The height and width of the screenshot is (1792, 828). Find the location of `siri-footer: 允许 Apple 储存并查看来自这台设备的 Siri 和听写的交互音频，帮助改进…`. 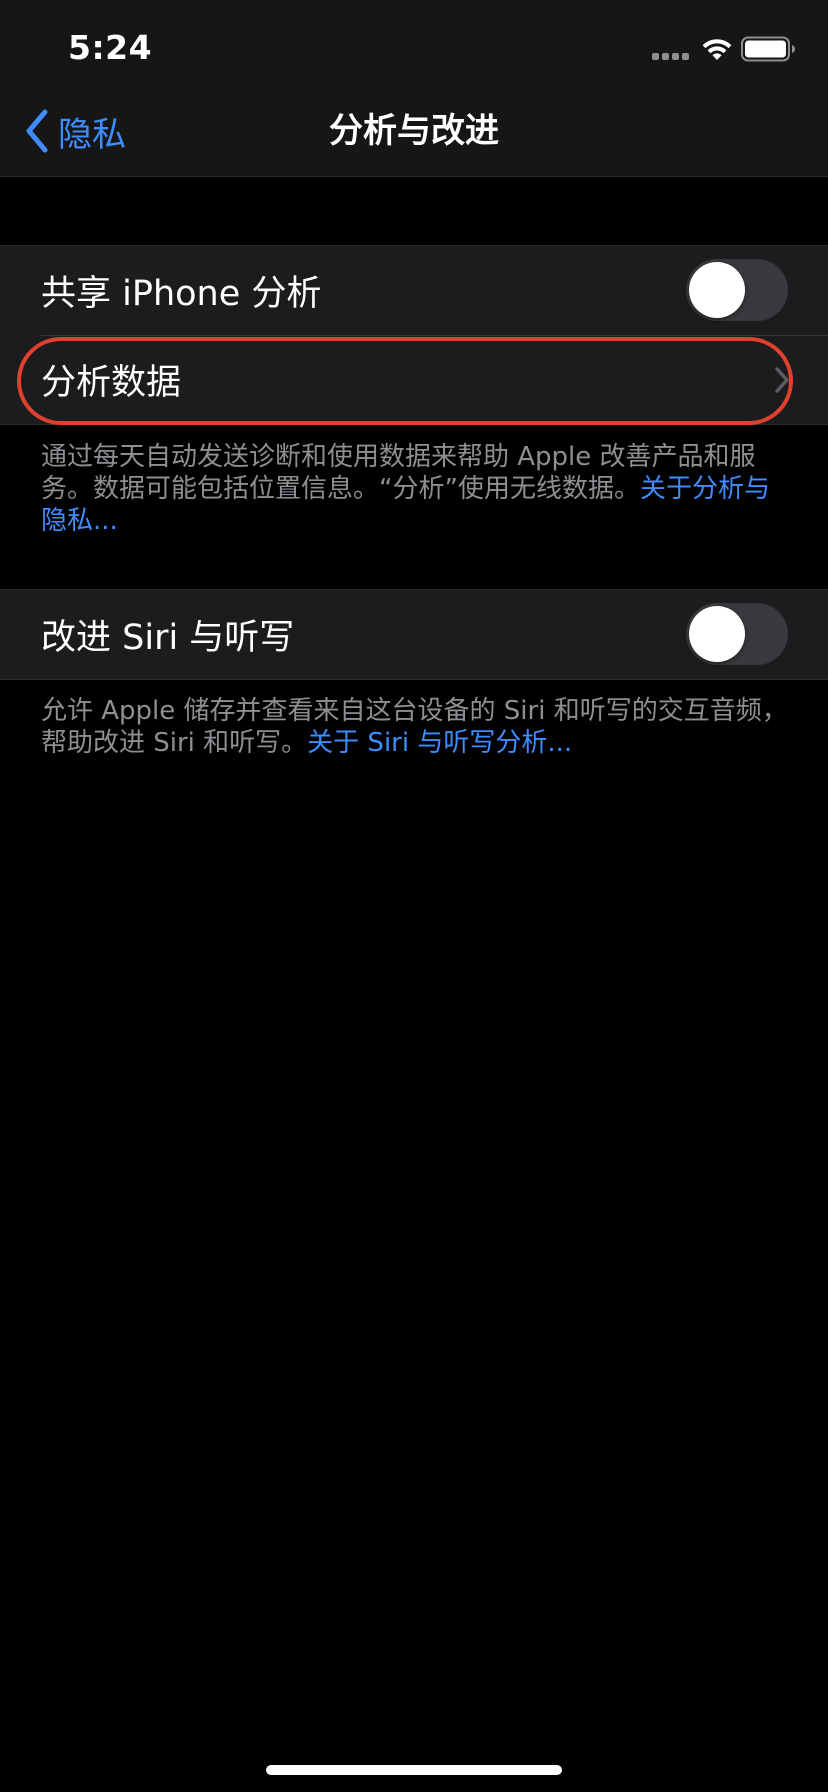

siri-footer: 允许 Apple 储存并查看来自这台设备的 Siri 和听写的交互音频，帮助改进… is located at coordinates (416, 727).